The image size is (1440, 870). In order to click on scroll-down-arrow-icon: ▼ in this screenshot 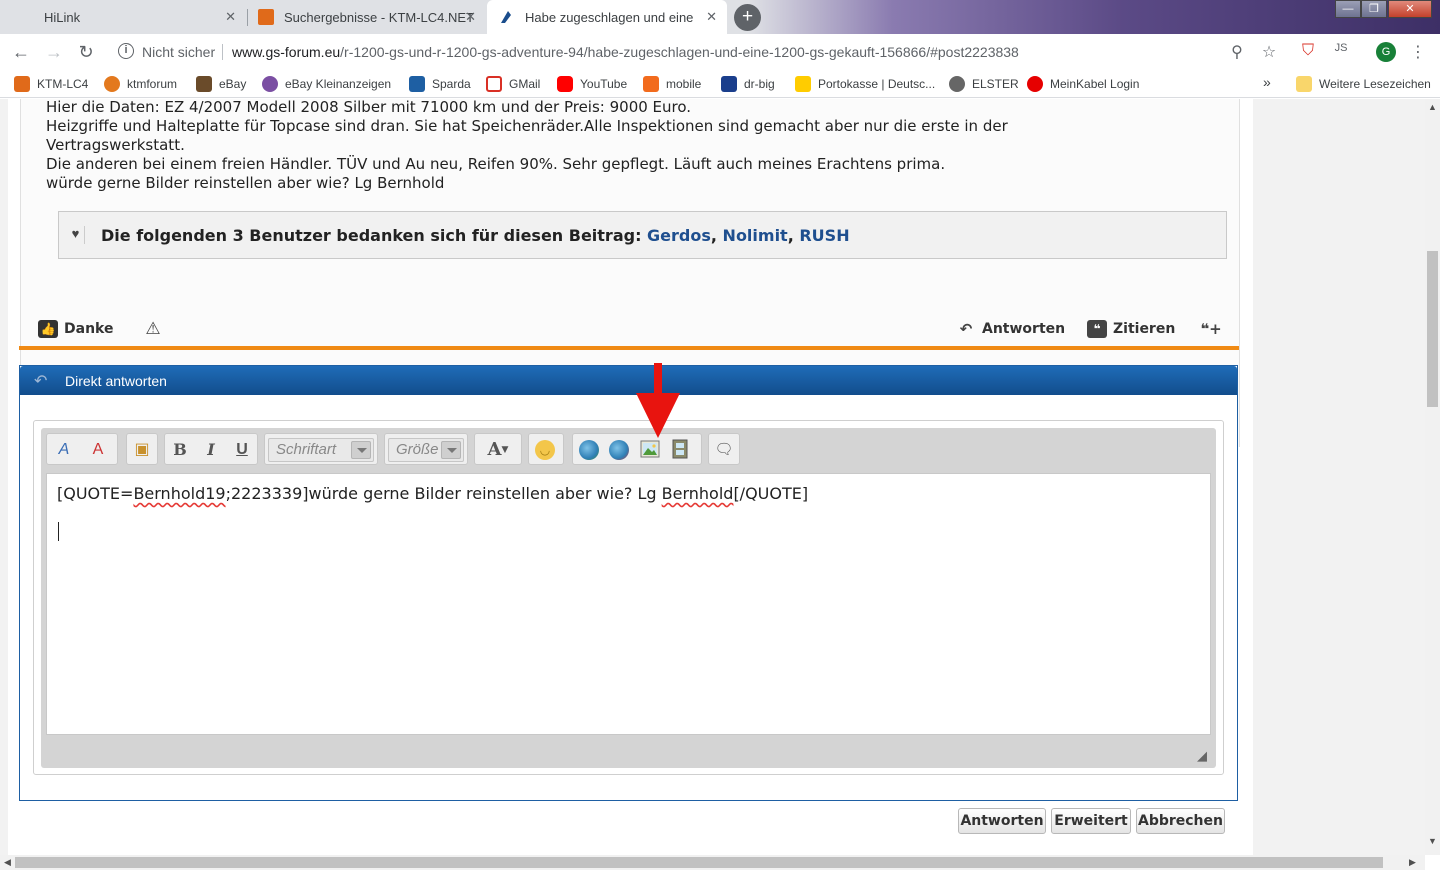, I will do `click(1432, 841)`.